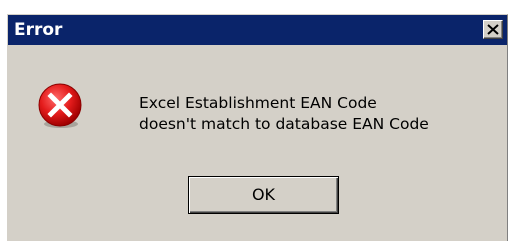  I want to click on close-icon, so click(493, 29).